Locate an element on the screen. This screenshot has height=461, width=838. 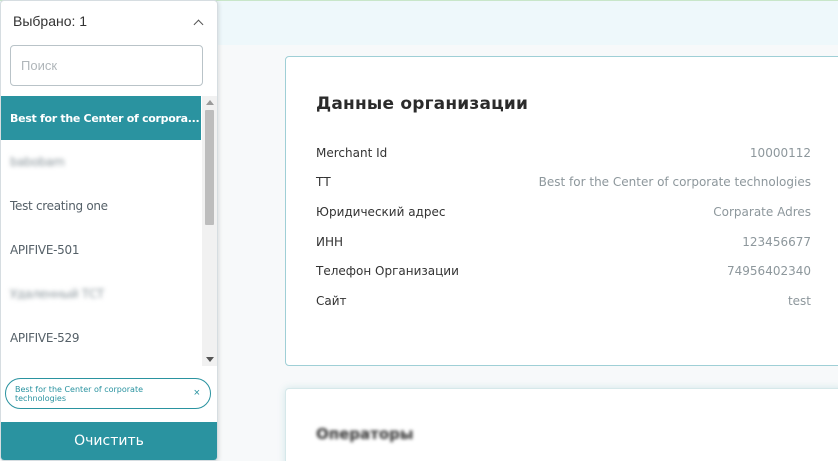
list-item: Удаленный ТСТ is located at coordinates (101, 294).